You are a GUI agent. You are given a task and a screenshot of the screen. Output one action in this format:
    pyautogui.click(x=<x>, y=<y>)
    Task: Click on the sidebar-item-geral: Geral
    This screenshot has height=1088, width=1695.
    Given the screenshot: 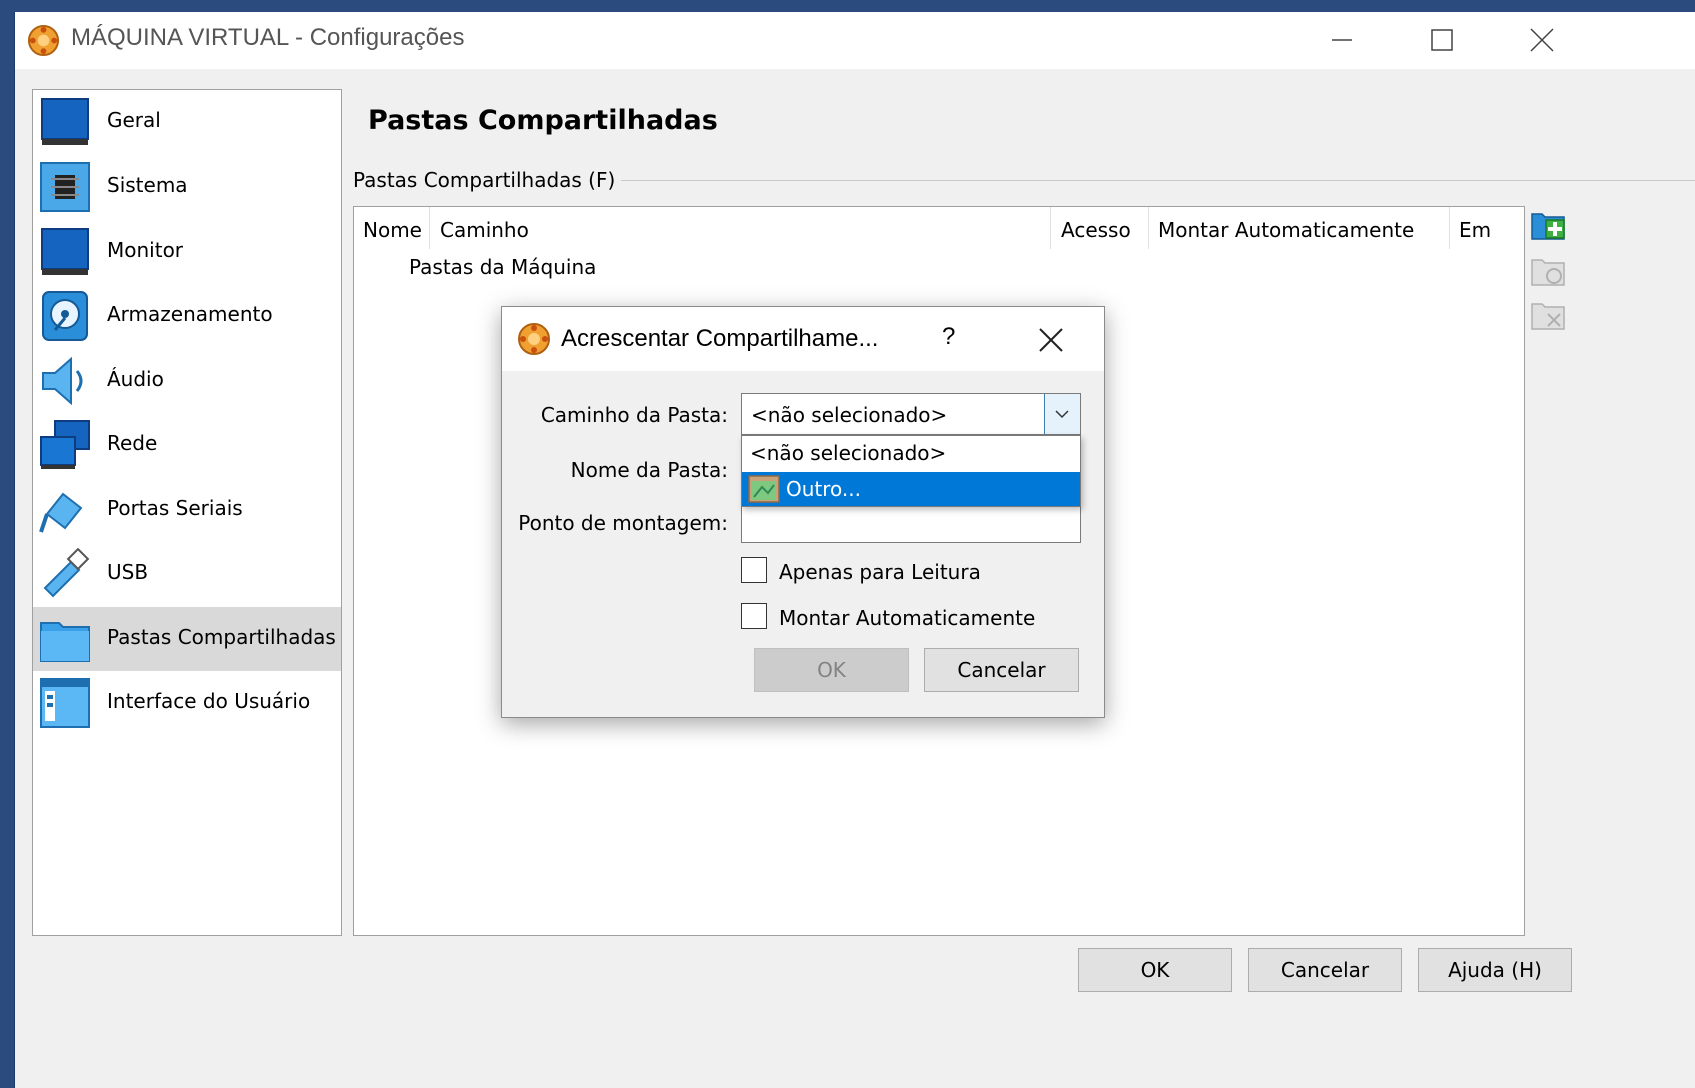 What is the action you would take?
    pyautogui.click(x=187, y=122)
    